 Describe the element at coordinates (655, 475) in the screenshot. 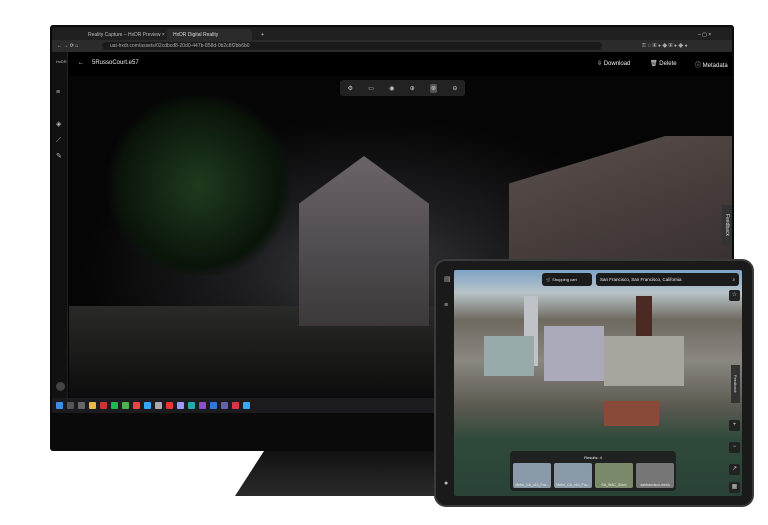

I see `result-thumbnail: sanfrancisco-mesh` at that location.